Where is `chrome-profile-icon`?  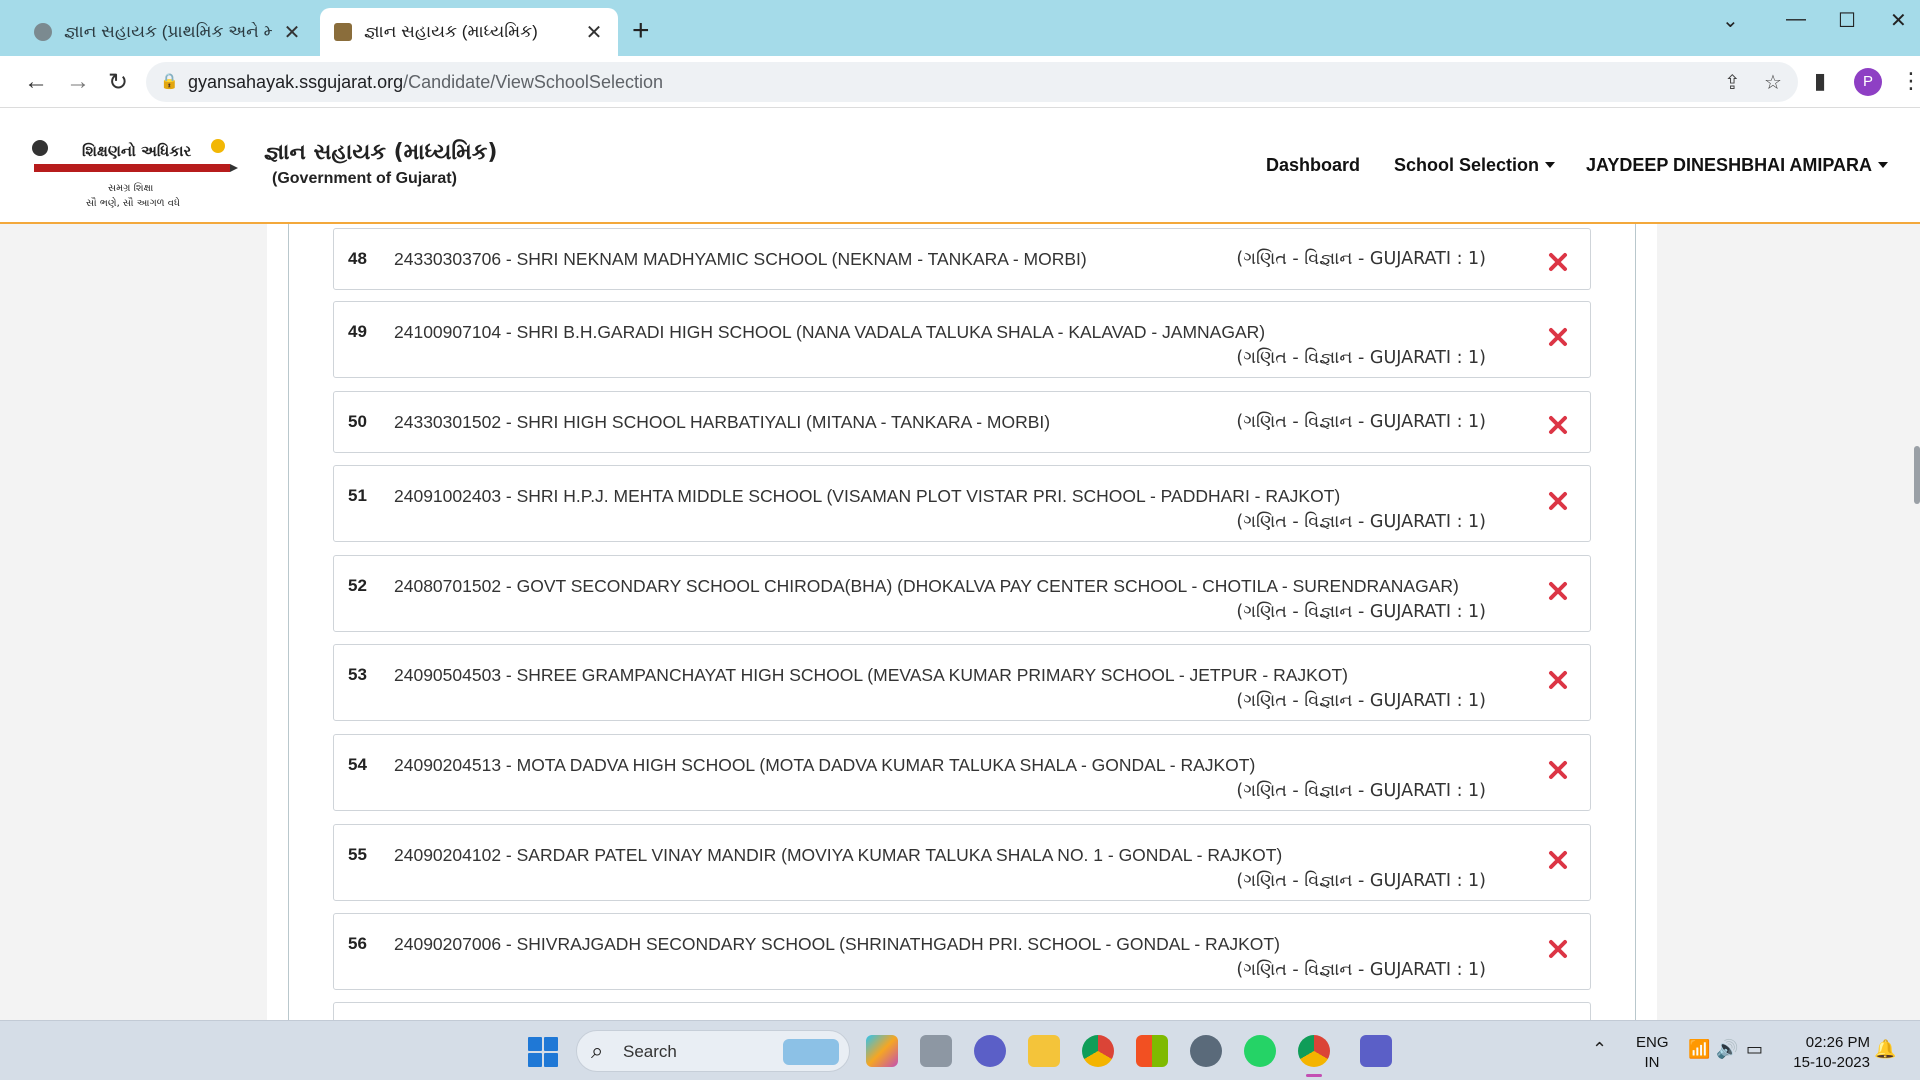
chrome-profile-icon is located at coordinates (1314, 1056).